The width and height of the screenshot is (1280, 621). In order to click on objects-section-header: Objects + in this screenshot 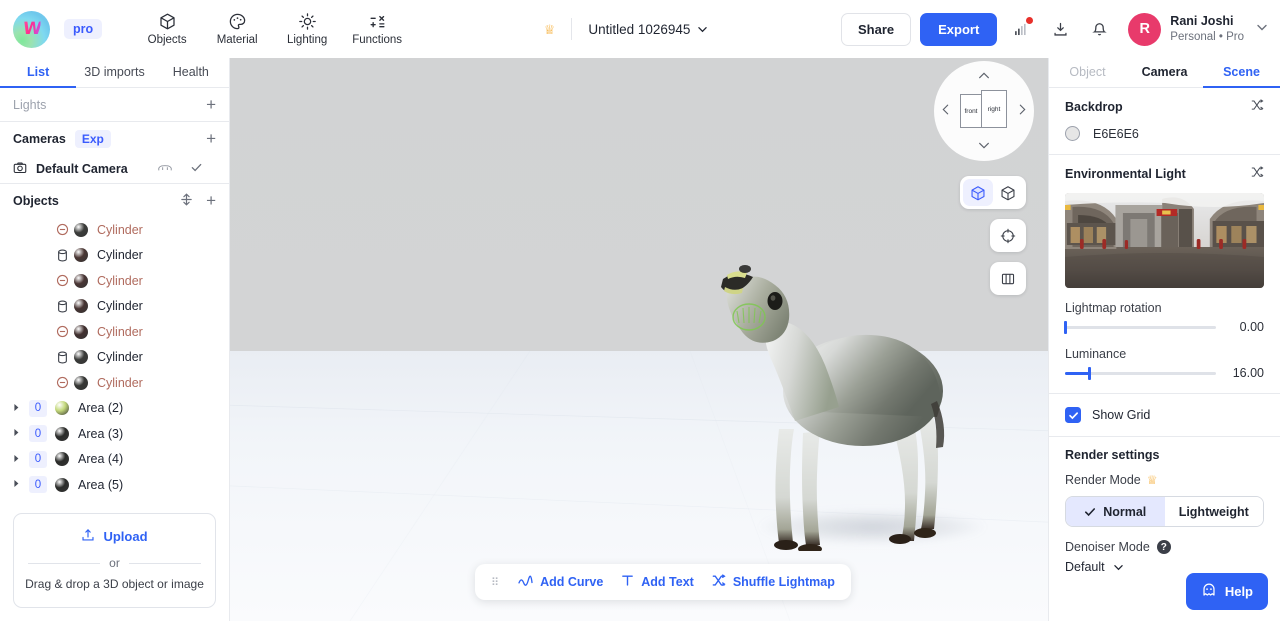, I will do `click(114, 200)`.